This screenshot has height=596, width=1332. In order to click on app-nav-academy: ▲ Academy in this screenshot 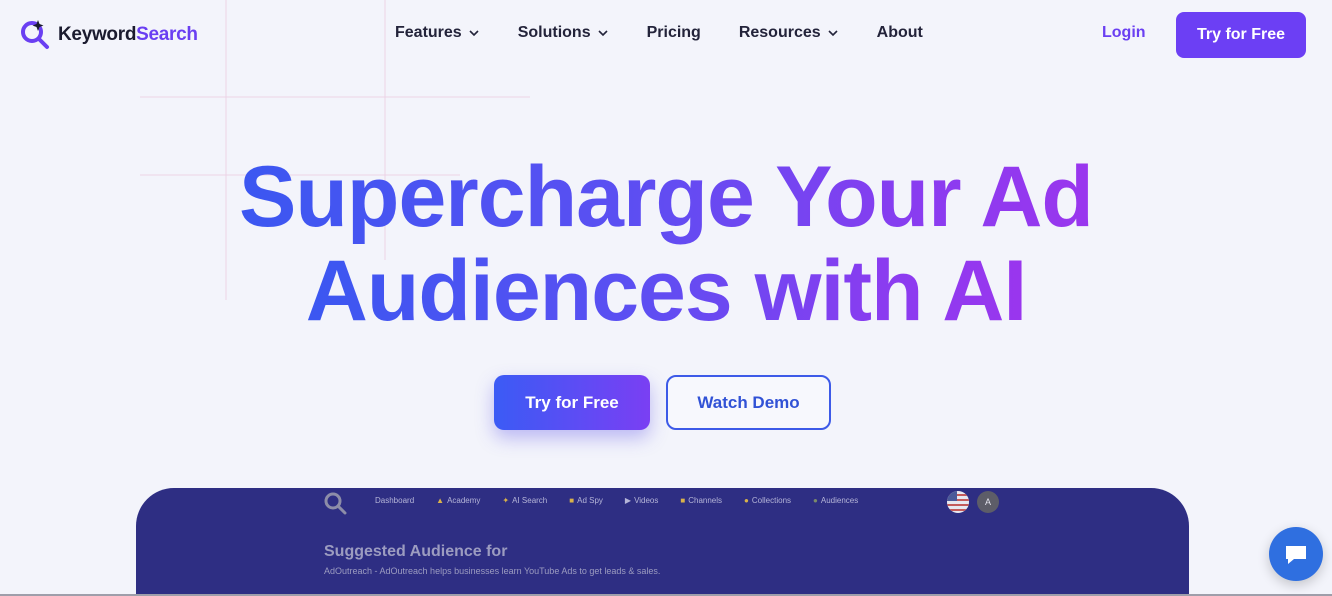, I will do `click(458, 500)`.